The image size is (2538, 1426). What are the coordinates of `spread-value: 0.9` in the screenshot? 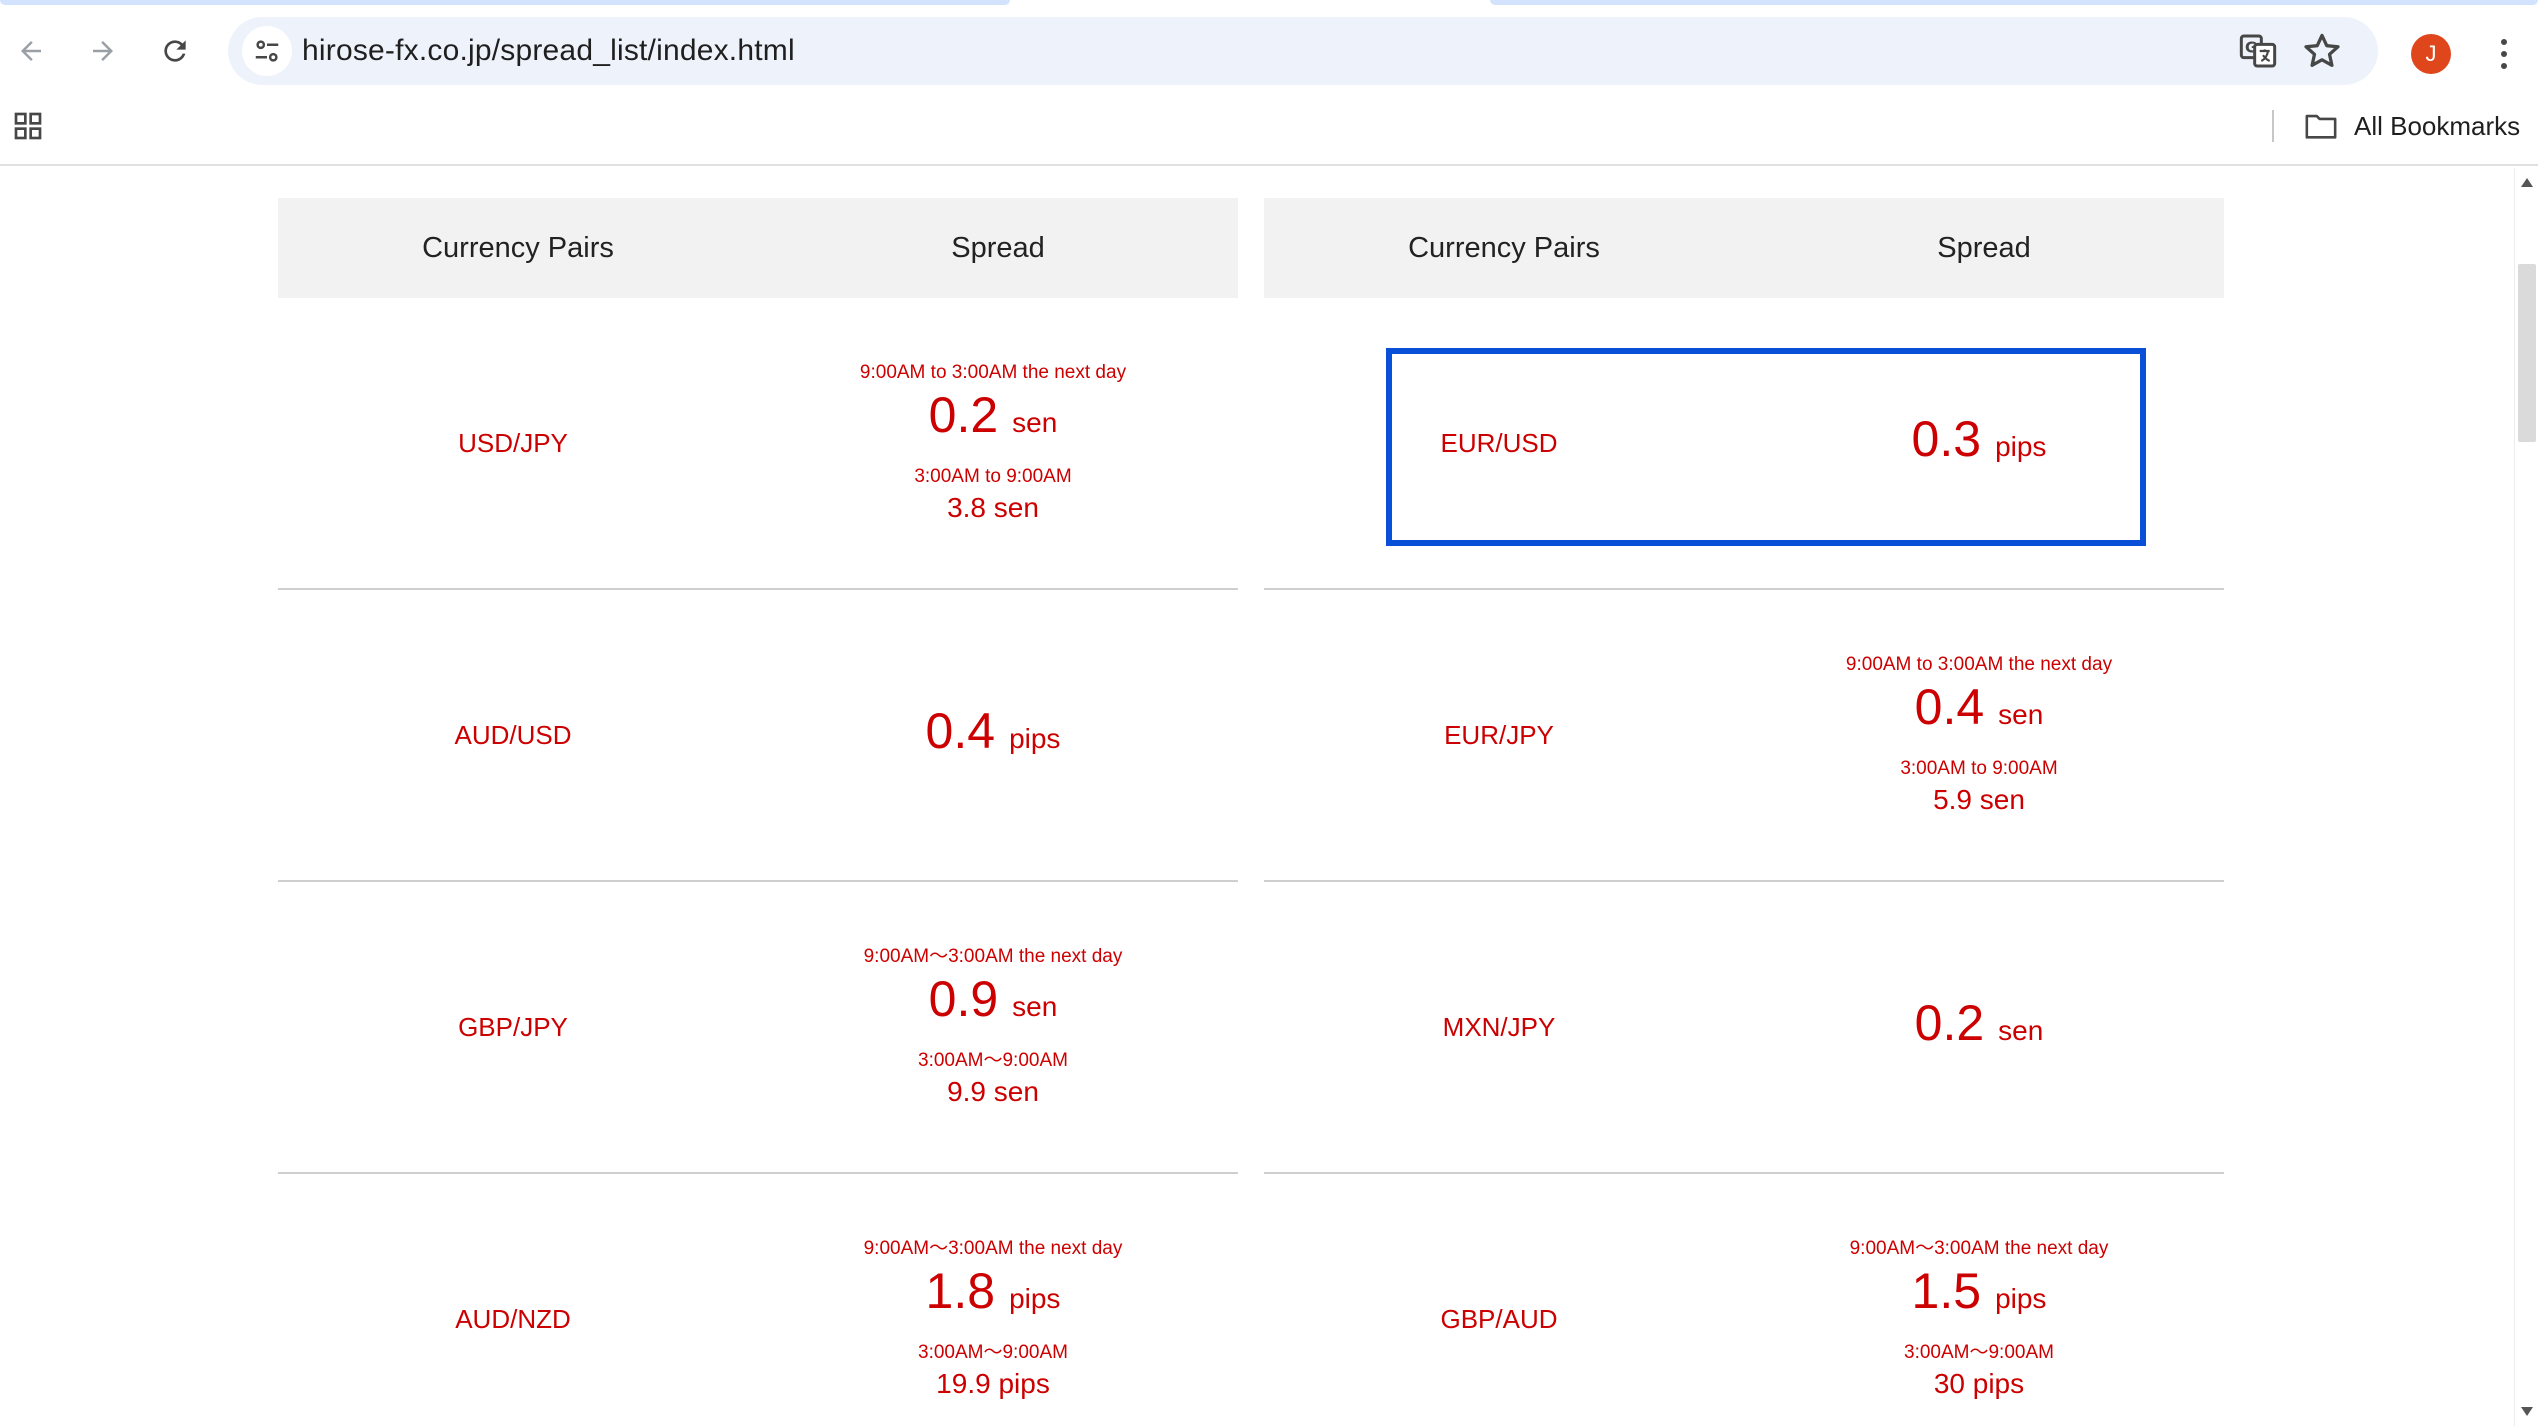 It's located at (963, 999).